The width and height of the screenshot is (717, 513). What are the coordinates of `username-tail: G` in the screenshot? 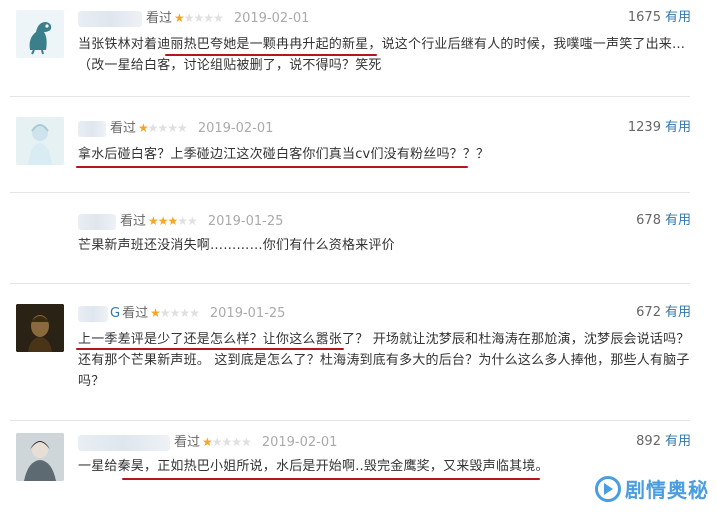 It's located at (115, 313).